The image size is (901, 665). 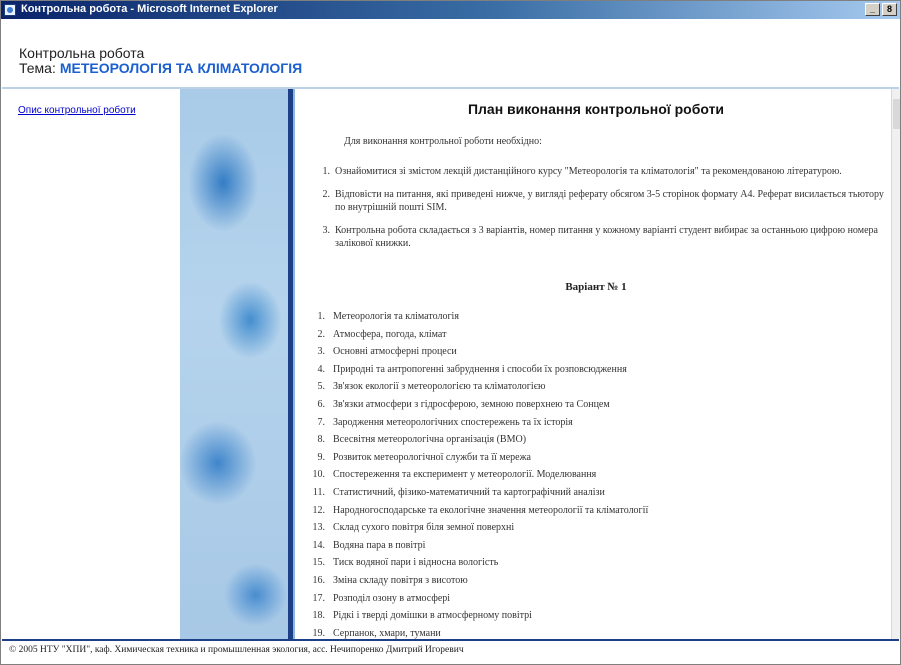 I want to click on sidebar-link-description: Опис контрольної роботи, so click(x=77, y=110).